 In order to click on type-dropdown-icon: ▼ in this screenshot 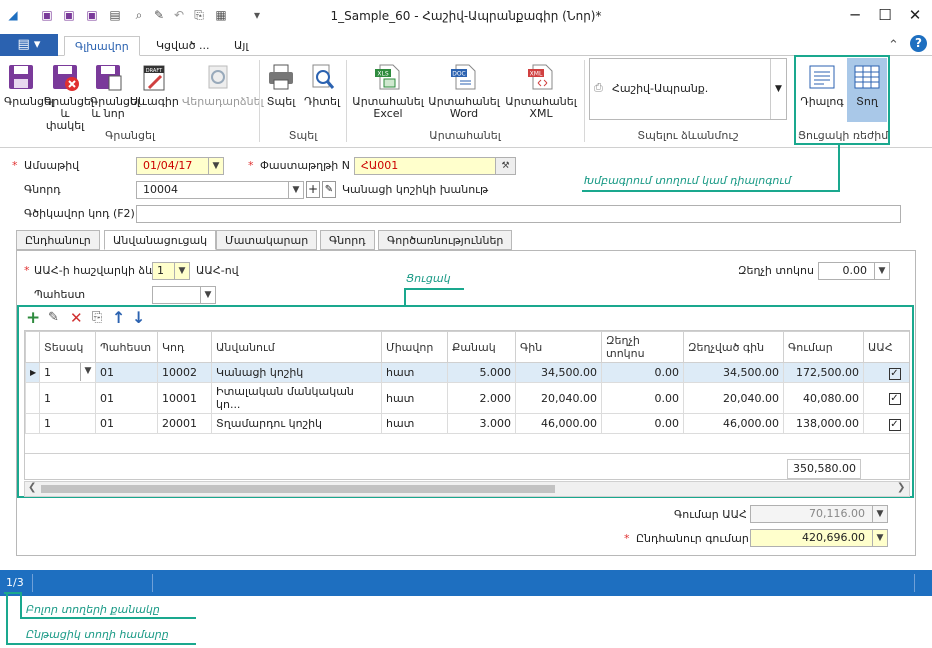, I will do `click(87, 372)`.